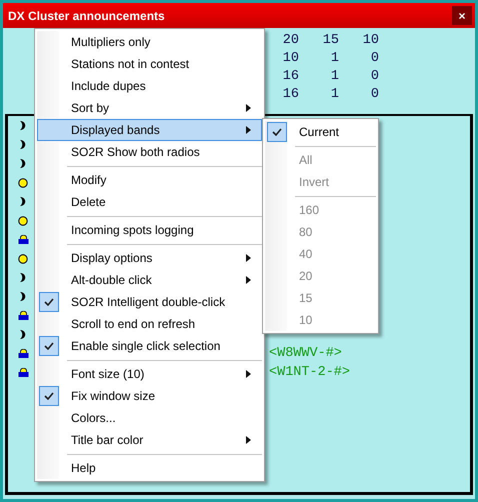 This screenshot has width=478, height=502. I want to click on menu-item: Scroll to end on refresh, so click(149, 324).